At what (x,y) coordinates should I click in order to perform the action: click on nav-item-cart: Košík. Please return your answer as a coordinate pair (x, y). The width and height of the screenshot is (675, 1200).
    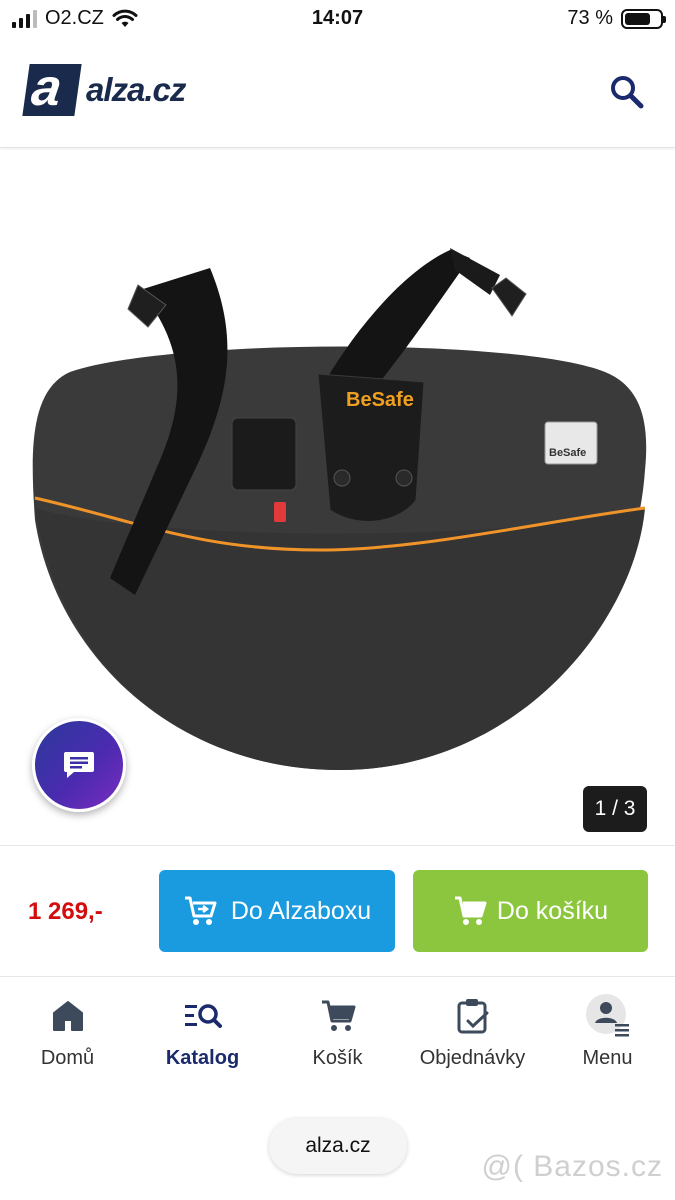
    Looking at the image, I should click on (337, 1032).